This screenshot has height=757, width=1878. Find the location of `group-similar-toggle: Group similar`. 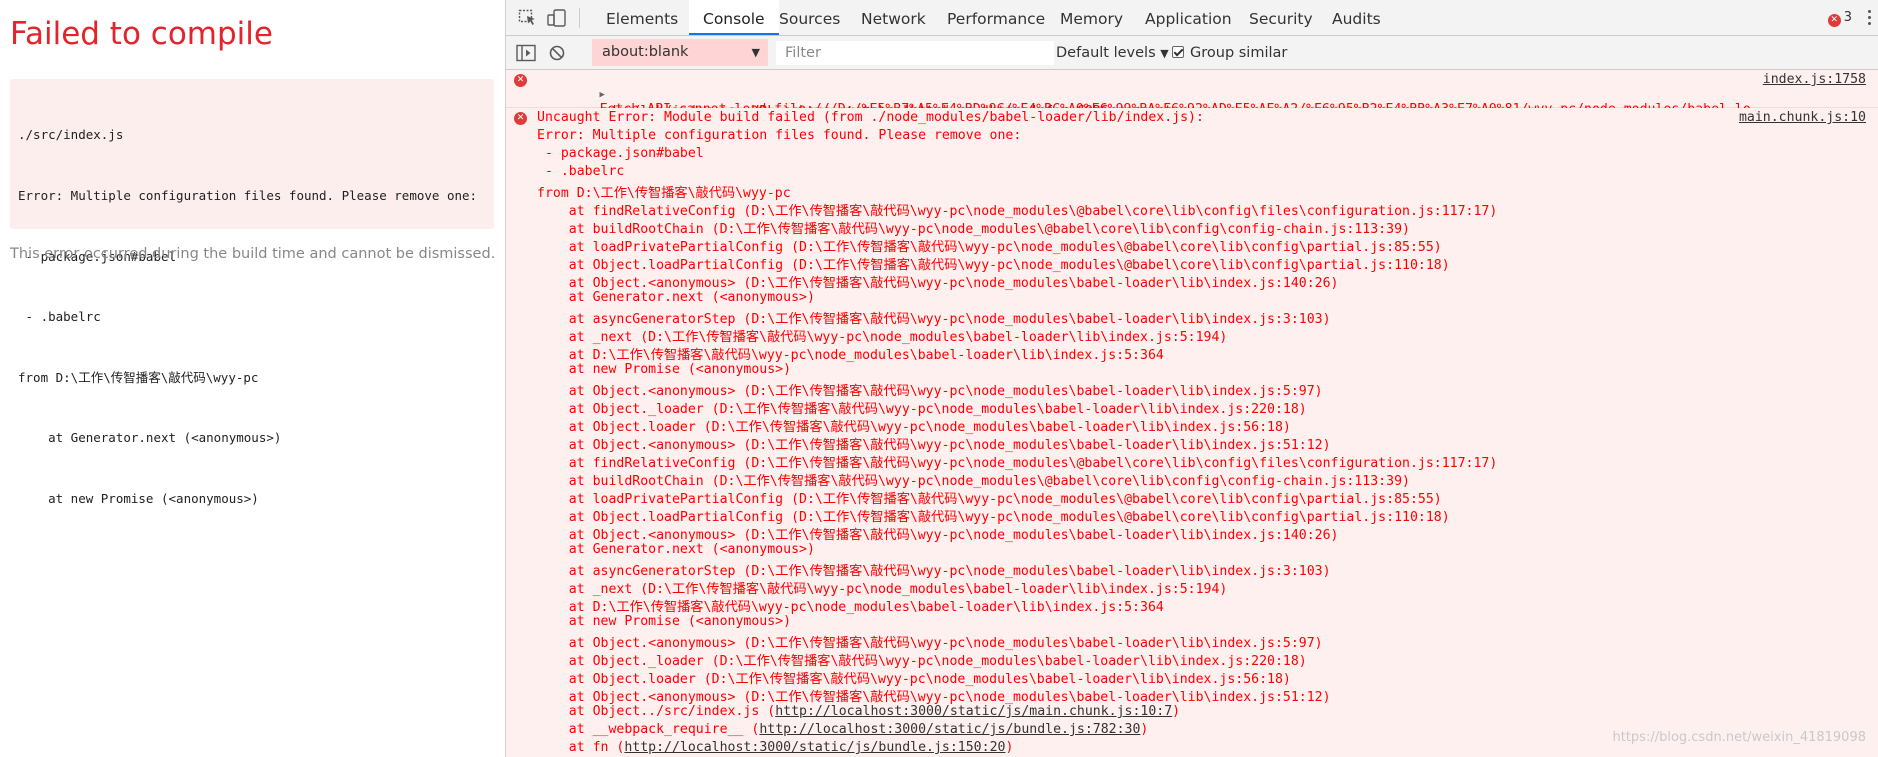

group-similar-toggle: Group similar is located at coordinates (1229, 52).